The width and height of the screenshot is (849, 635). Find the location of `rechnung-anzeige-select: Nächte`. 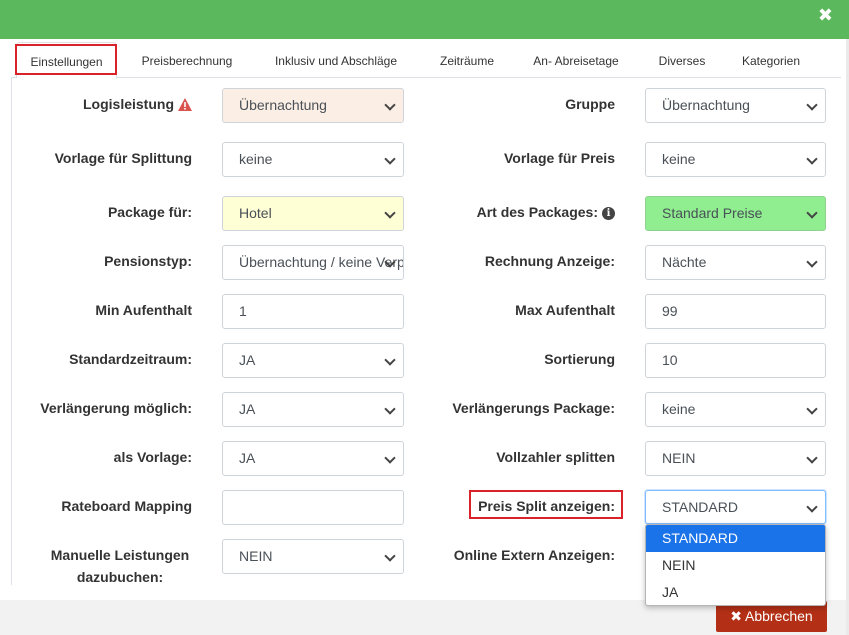

rechnung-anzeige-select: Nächte is located at coordinates (735, 262).